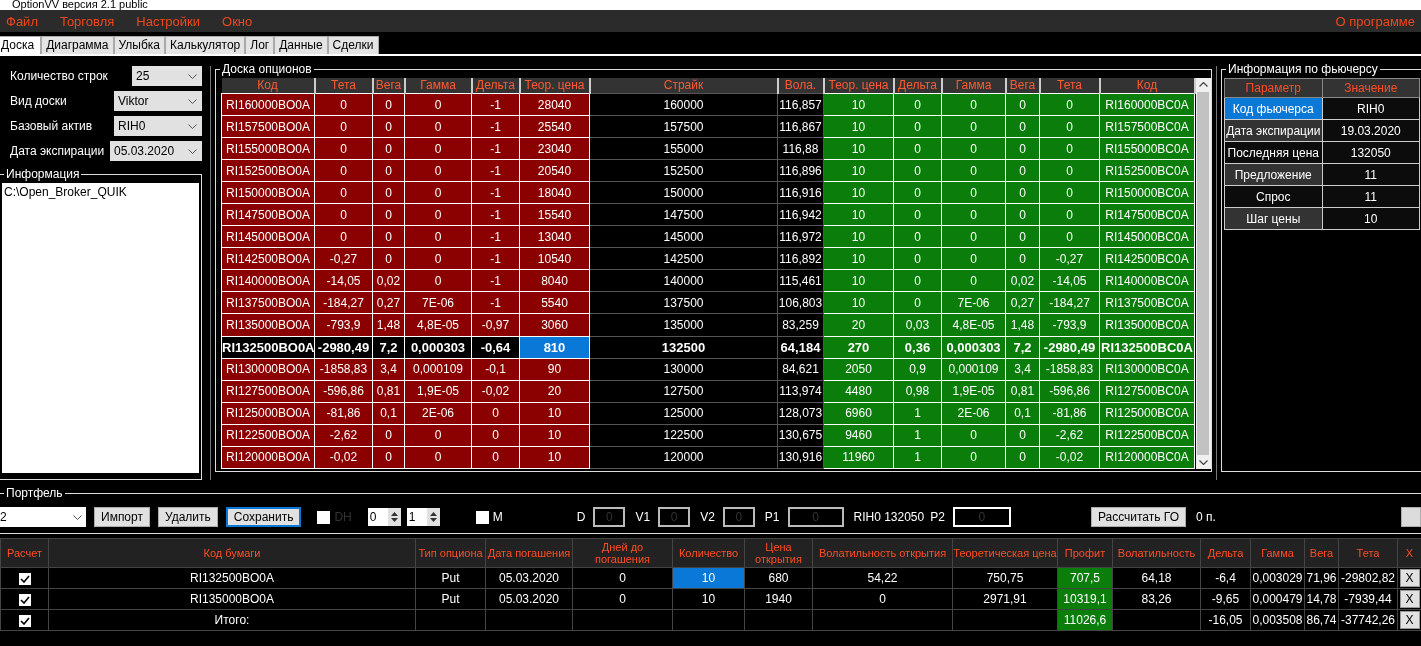 This screenshot has width=1421, height=646. Describe the element at coordinates (554, 104) in the screenshot. I see `put-cell: 28040` at that location.